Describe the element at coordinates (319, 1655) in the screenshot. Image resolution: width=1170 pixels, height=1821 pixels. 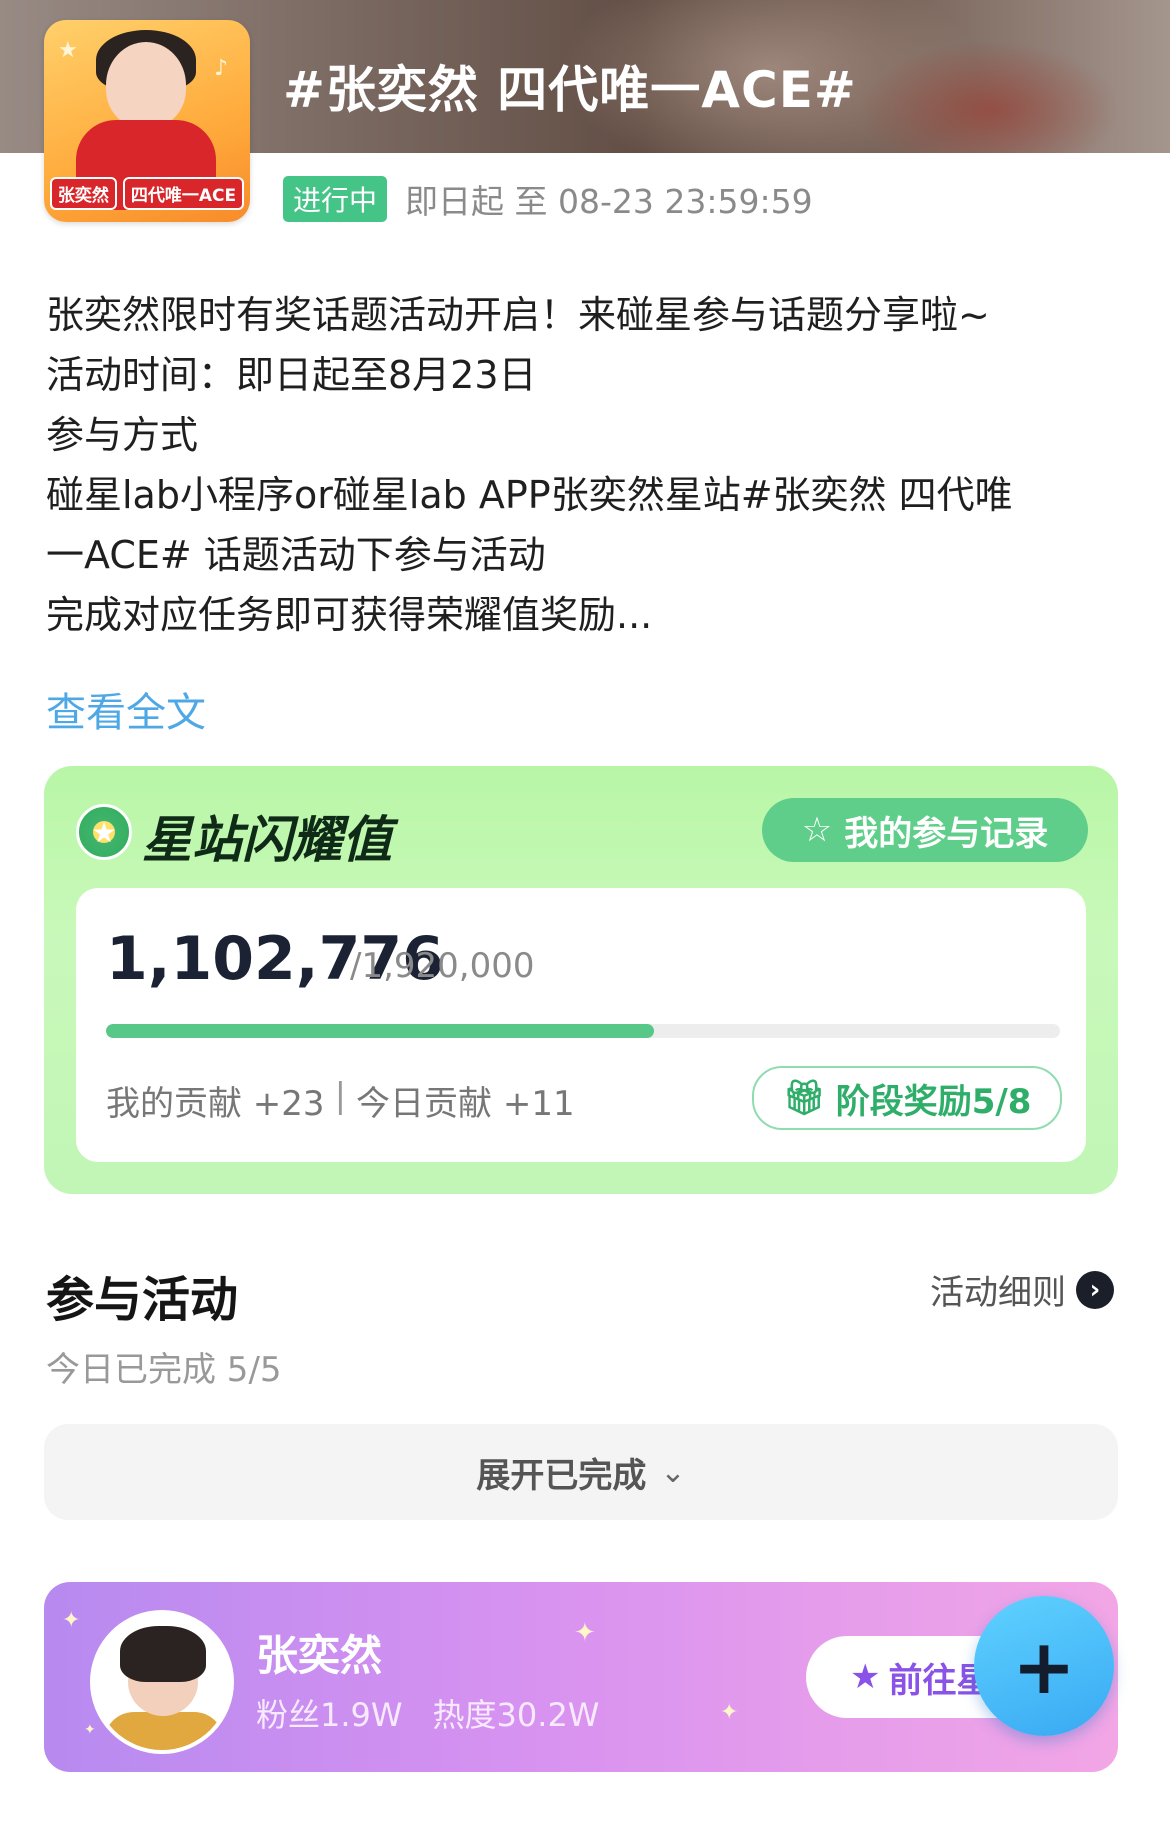
I see `star-name: 张奕然` at that location.